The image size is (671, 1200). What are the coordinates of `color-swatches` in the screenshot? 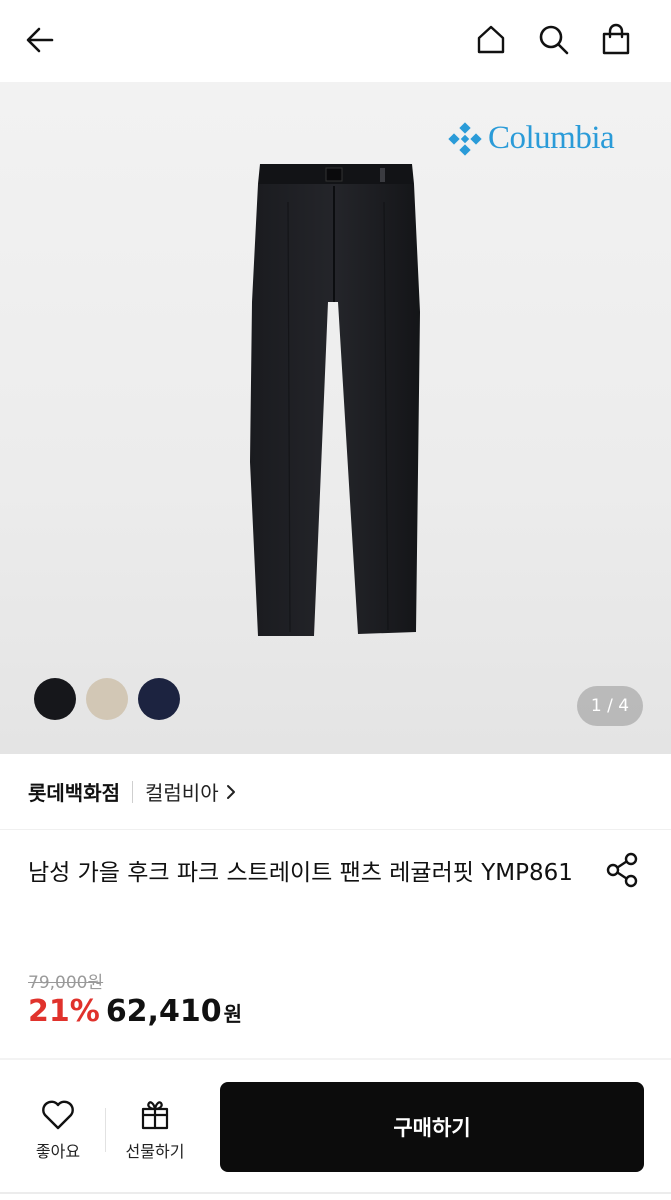 It's located at (107, 699).